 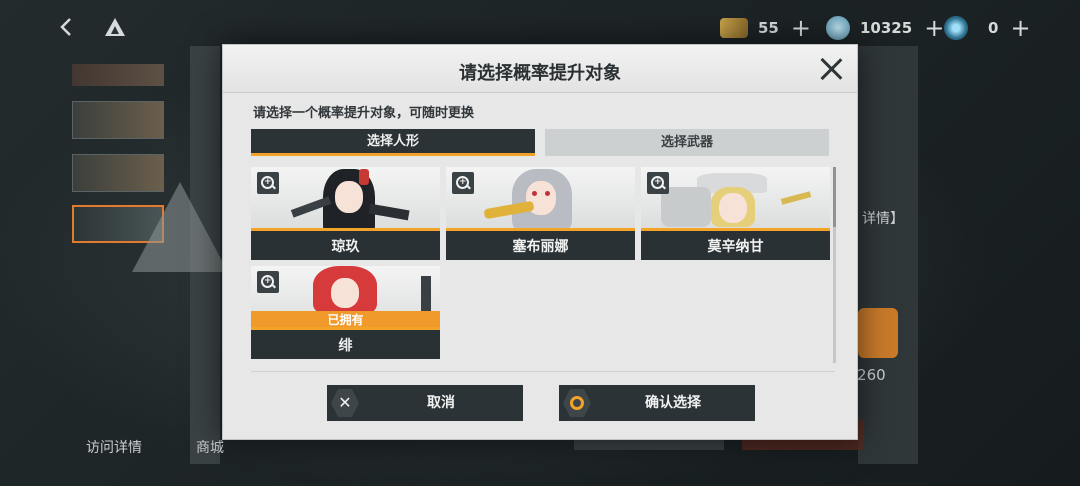 I want to click on background-detail-text: 详情】, so click(x=883, y=219).